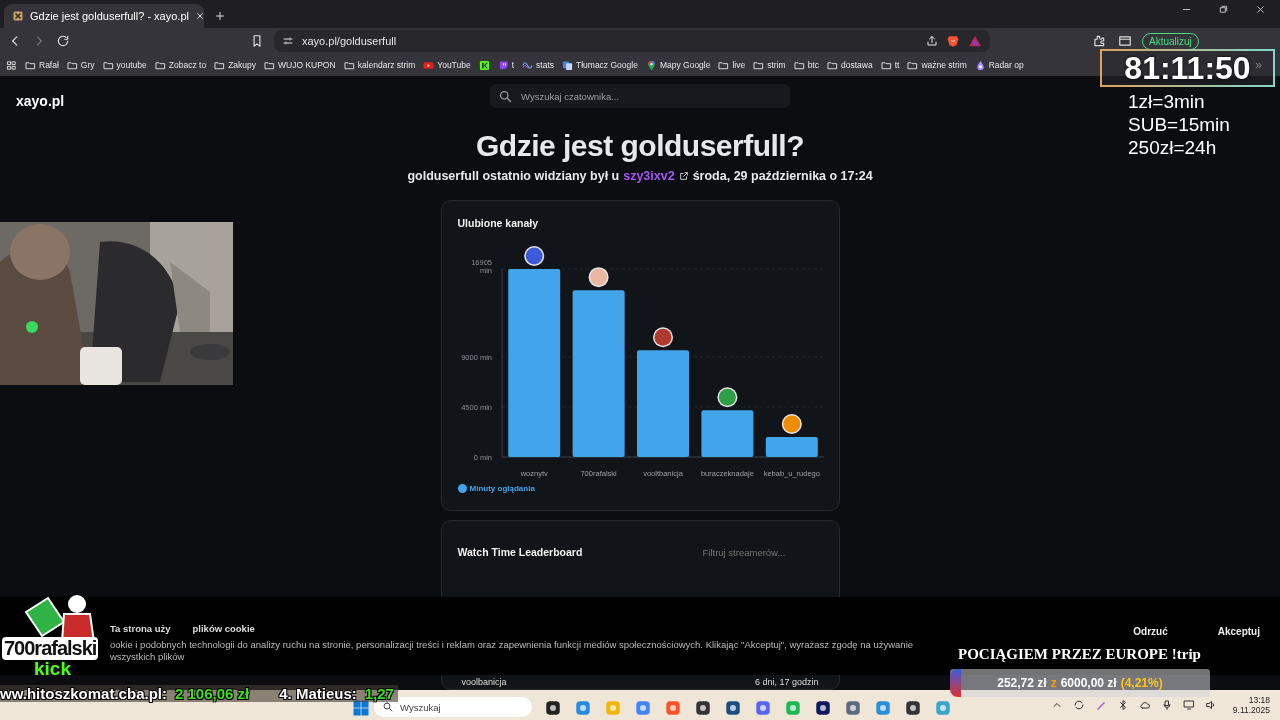 The width and height of the screenshot is (1280, 720). Describe the element at coordinates (1238, 631) in the screenshot. I see `cookie-button: Akceptuj` at that location.